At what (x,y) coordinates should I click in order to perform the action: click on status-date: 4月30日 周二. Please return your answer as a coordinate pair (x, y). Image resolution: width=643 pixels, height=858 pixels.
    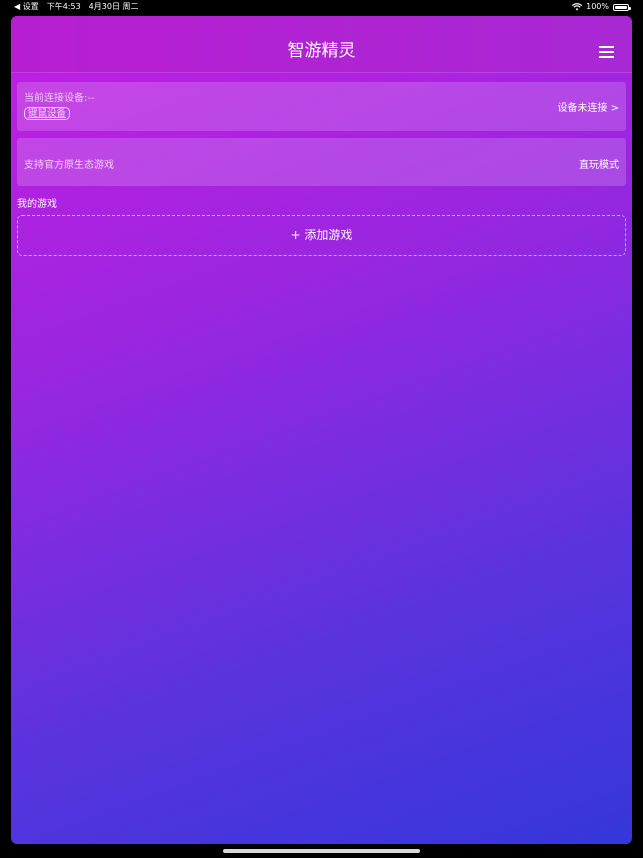
    Looking at the image, I should click on (113, 6).